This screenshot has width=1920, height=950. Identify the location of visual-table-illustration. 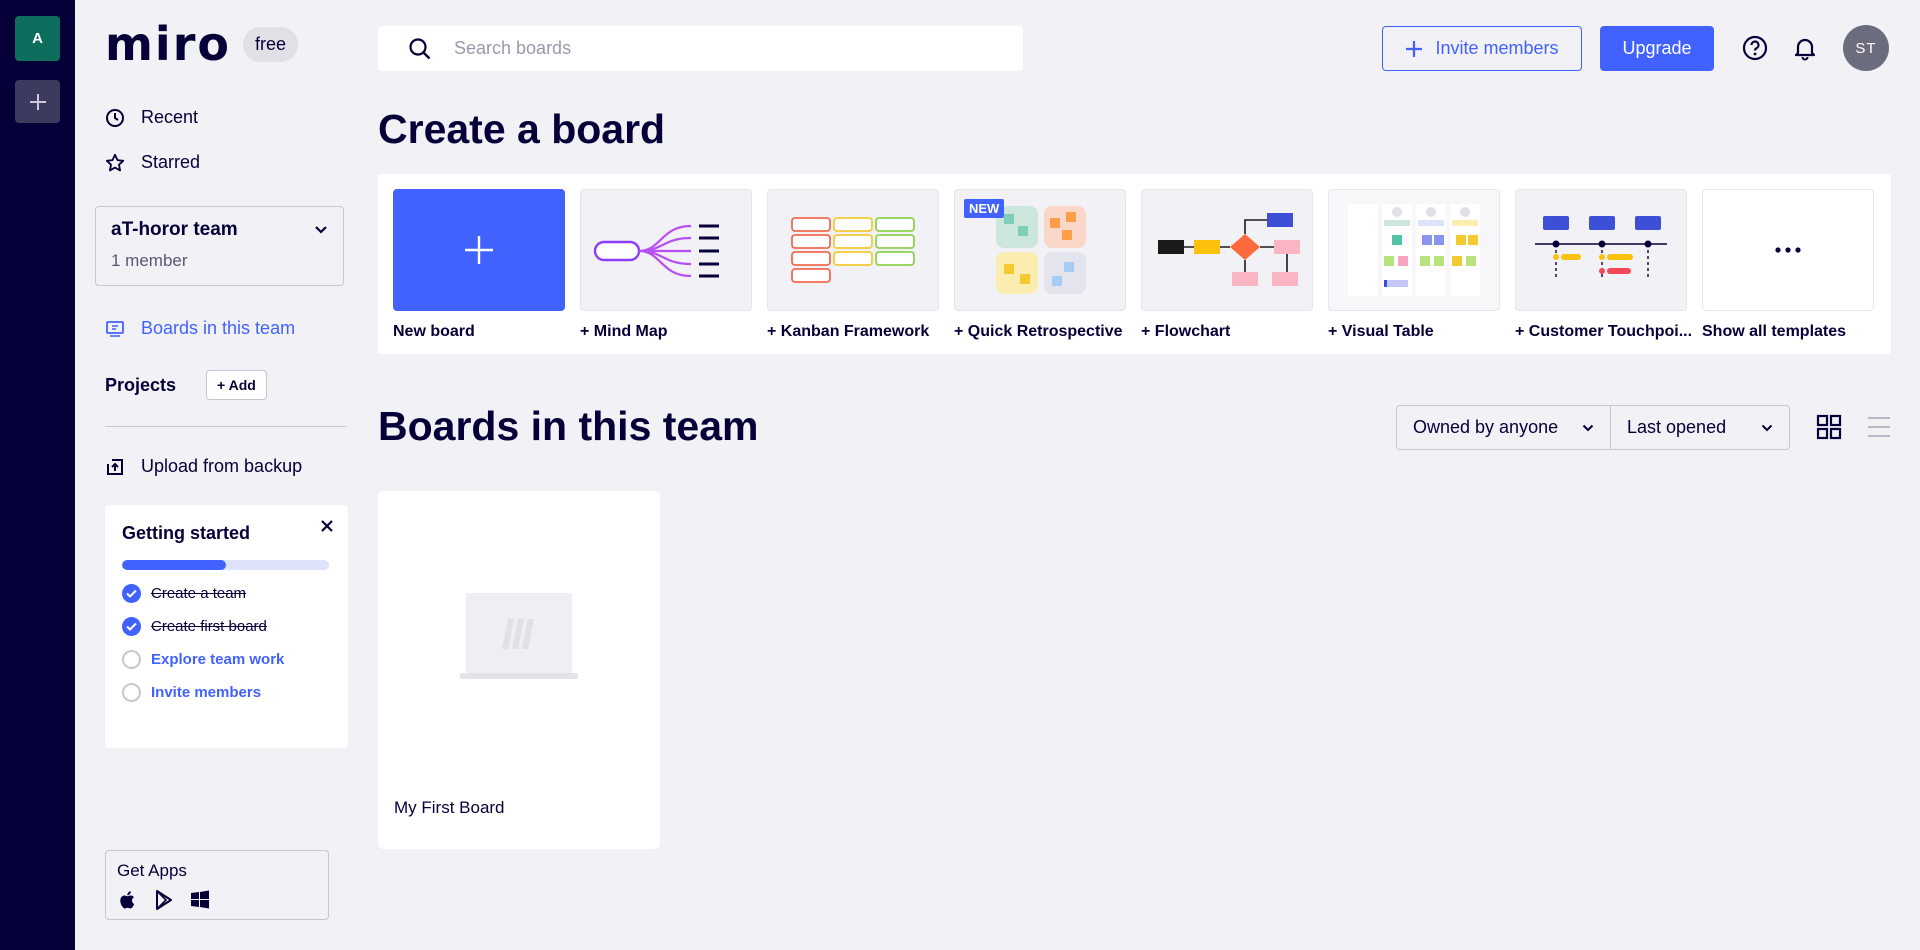
(1414, 250).